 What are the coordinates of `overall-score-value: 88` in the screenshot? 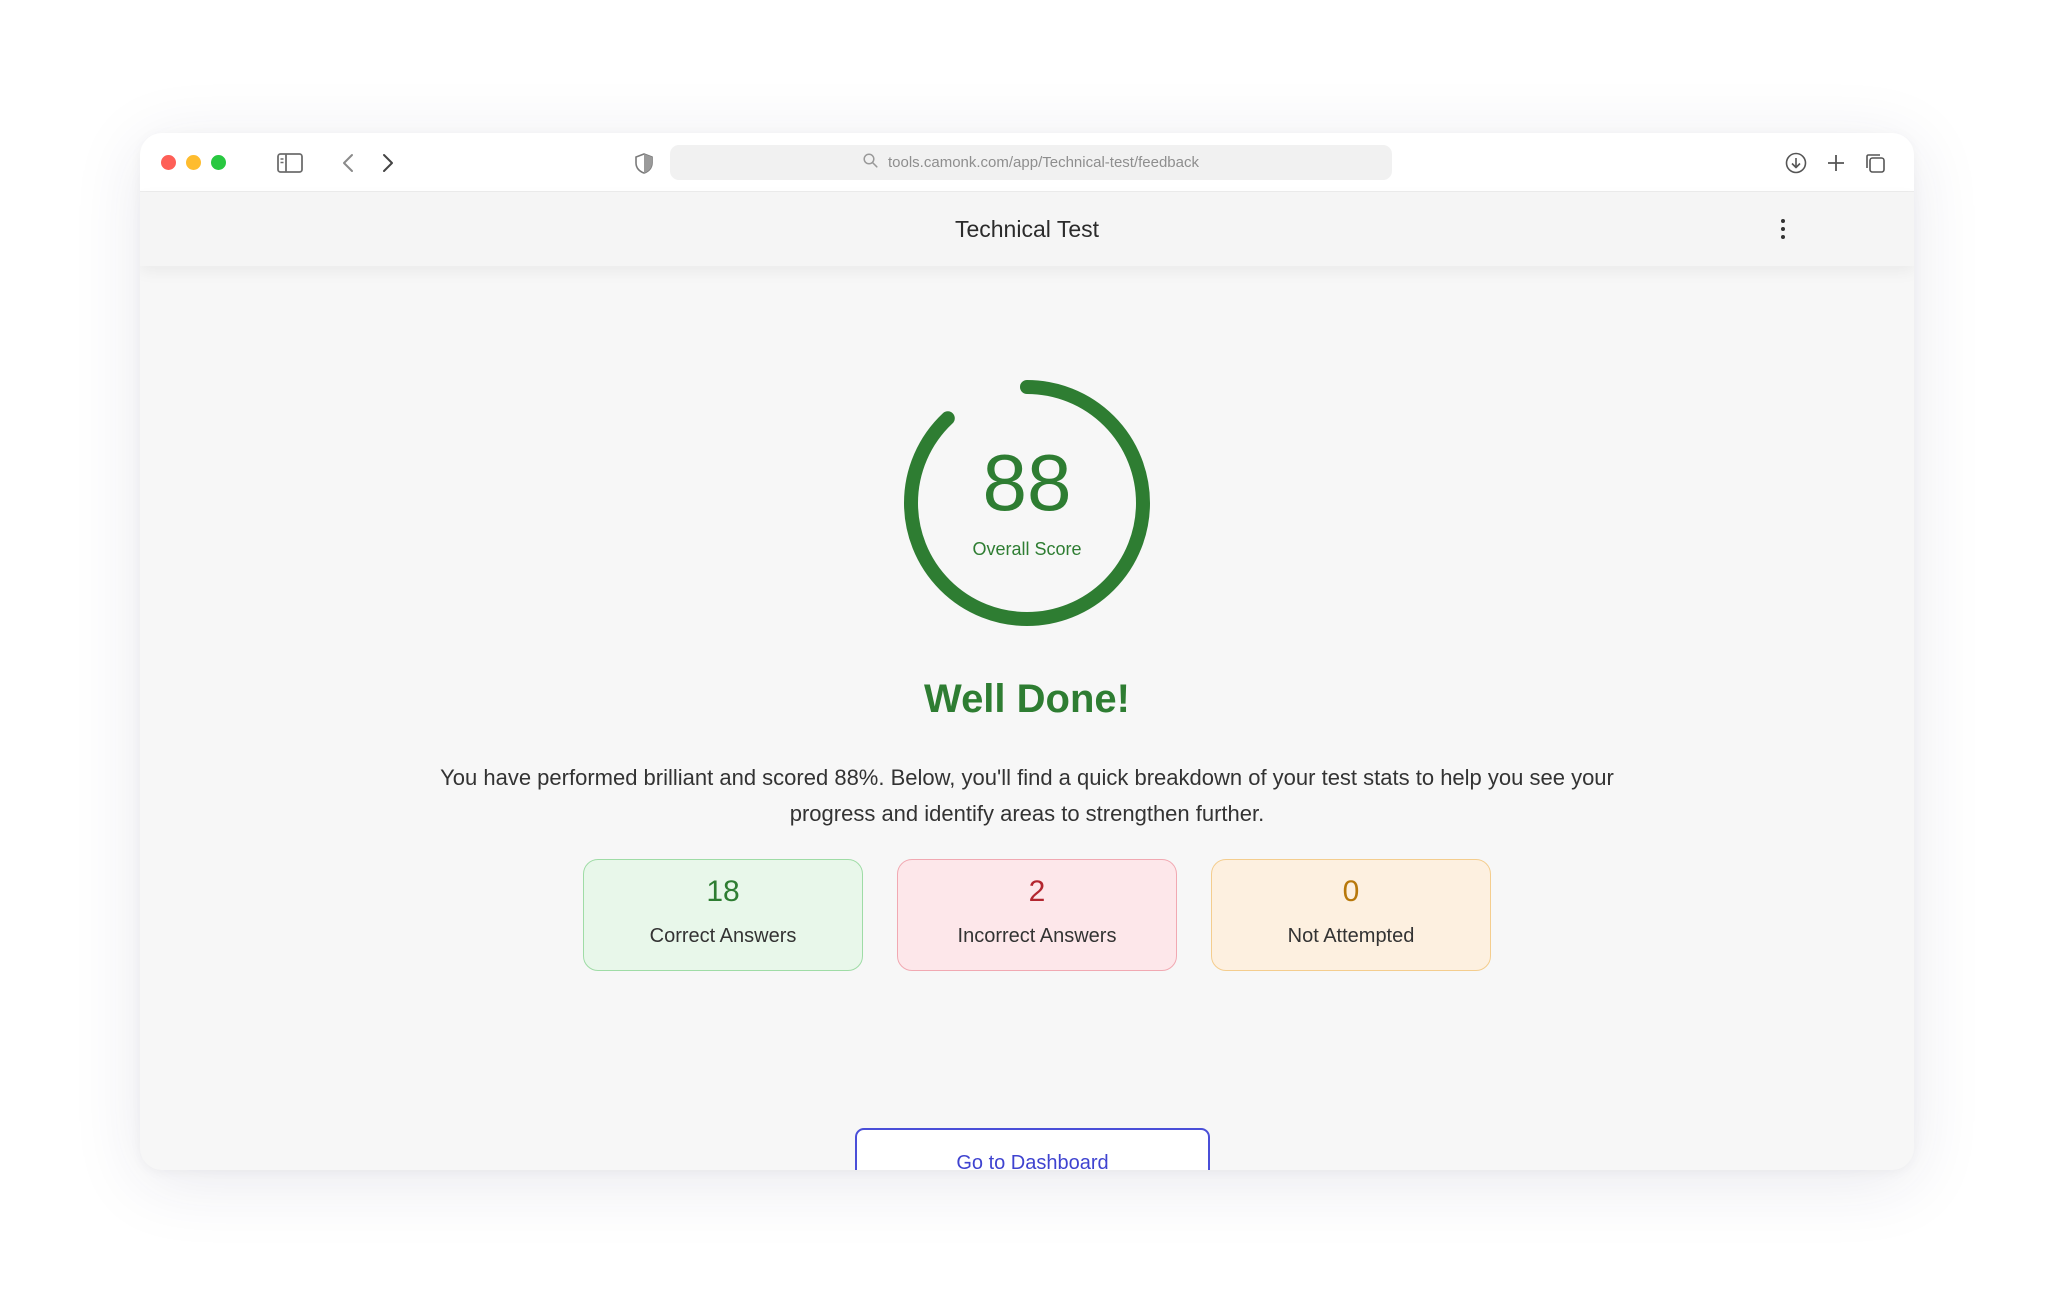 It's located at (1027, 482).